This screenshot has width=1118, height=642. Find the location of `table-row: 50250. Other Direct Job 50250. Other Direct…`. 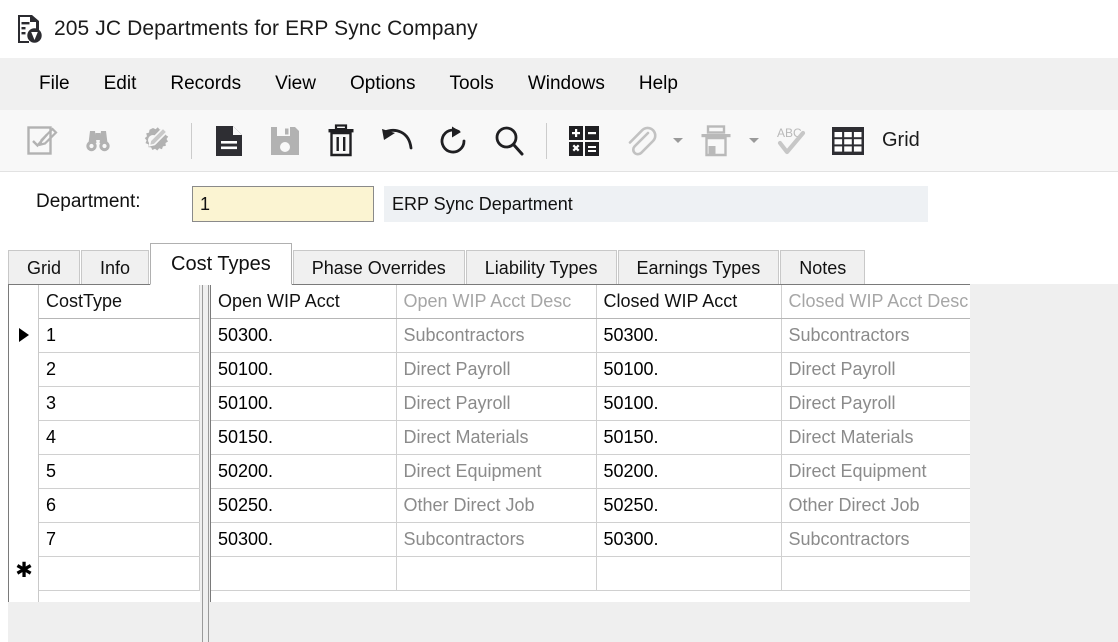

table-row: 50250. Other Direct Job 50250. Other Direct… is located at coordinates (590, 505).